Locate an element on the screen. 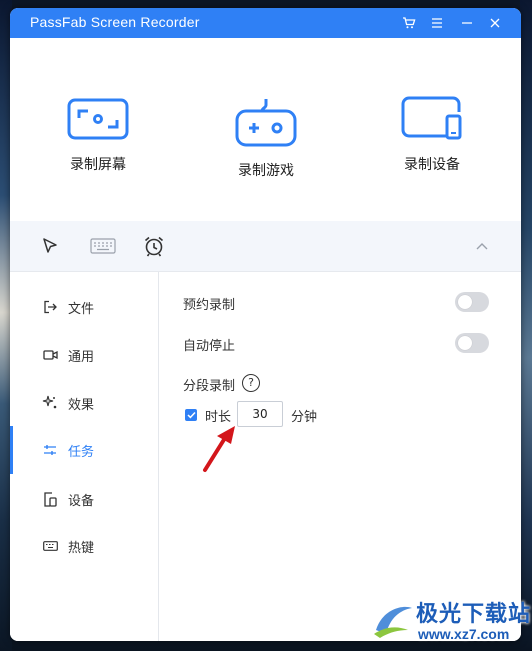 This screenshot has height=651, width=532. checkmark-icon is located at coordinates (191, 415).